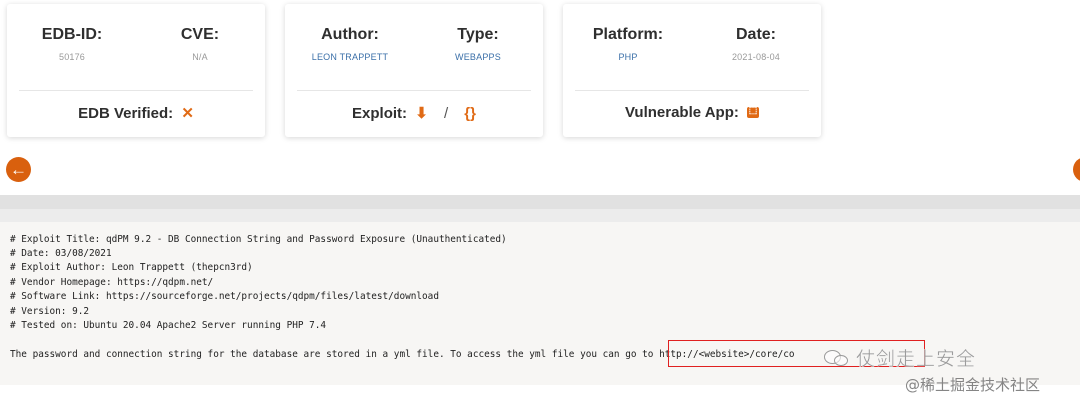 The height and width of the screenshot is (407, 1080). Describe the element at coordinates (478, 57) in the screenshot. I see `type-link: WEBAPPS` at that location.